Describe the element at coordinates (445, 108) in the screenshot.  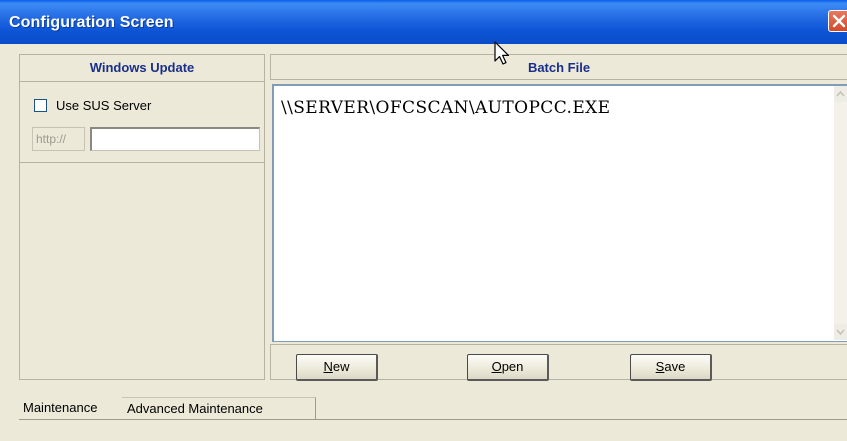
I see `batch-file-text: \\SERVER\OFCSCAN\AUTOPCC.EXE` at that location.